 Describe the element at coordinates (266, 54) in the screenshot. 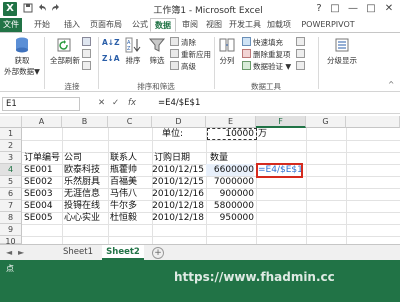

I see `remove-duplicates-button: 删除重复项` at that location.